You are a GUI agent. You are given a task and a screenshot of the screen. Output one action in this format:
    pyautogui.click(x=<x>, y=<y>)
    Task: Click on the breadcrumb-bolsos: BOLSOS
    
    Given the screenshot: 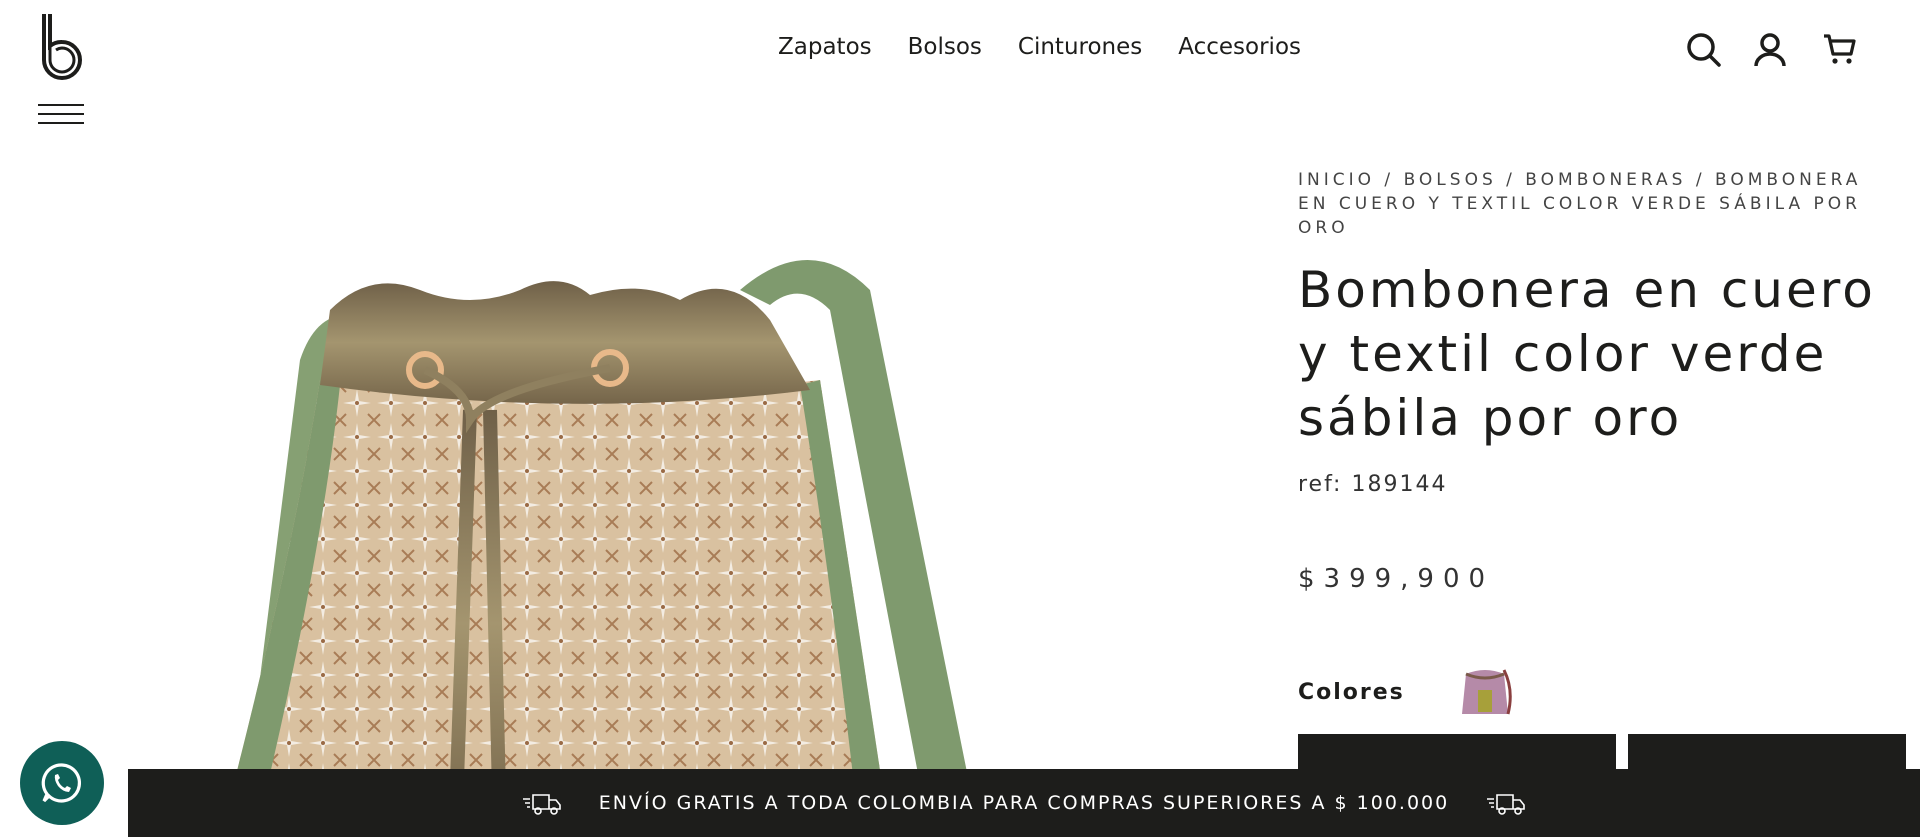 What is the action you would take?
    pyautogui.click(x=1450, y=180)
    